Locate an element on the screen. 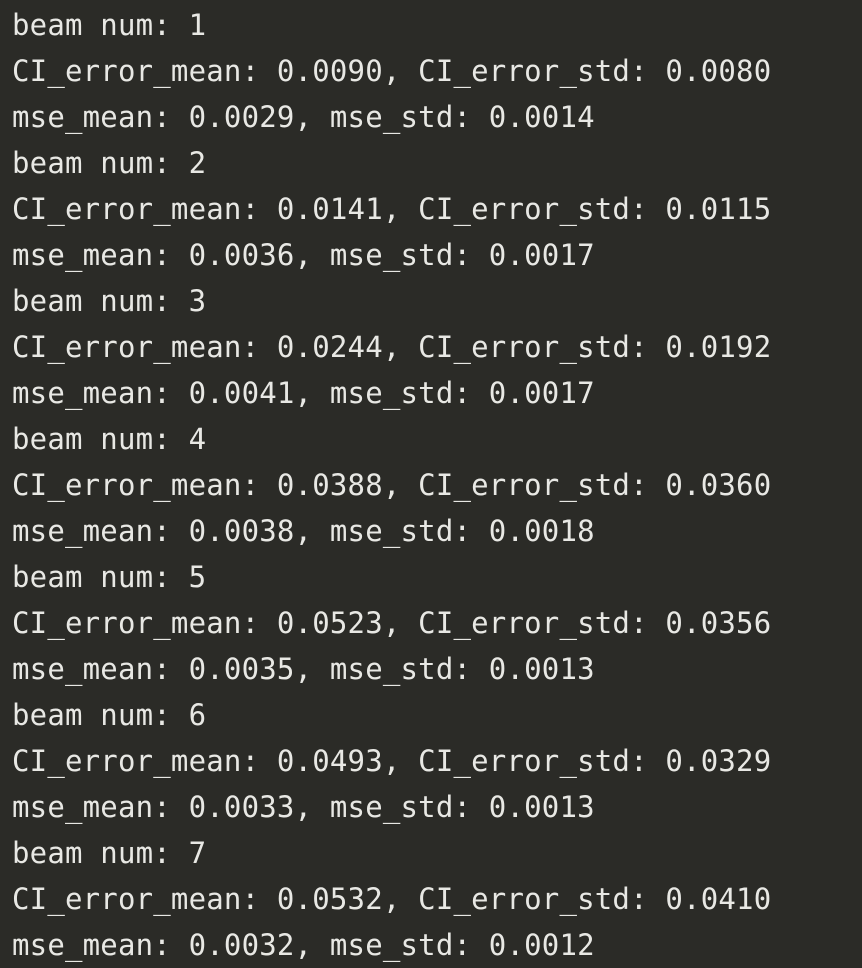 Image resolution: width=862 pixels, height=968 pixels. output-line-beam-num-6: beam num: 6 is located at coordinates (109, 715).